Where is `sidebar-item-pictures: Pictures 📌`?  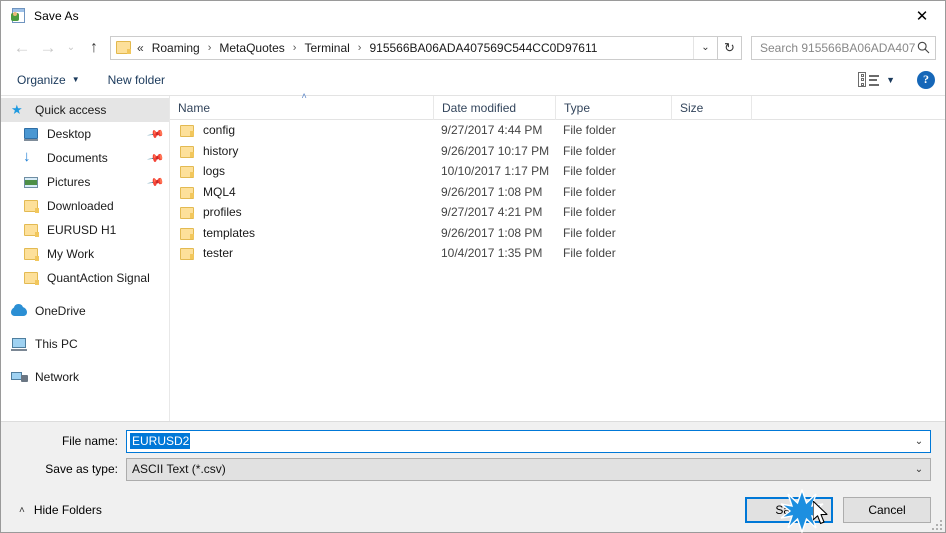 sidebar-item-pictures: Pictures 📌 is located at coordinates (85, 182).